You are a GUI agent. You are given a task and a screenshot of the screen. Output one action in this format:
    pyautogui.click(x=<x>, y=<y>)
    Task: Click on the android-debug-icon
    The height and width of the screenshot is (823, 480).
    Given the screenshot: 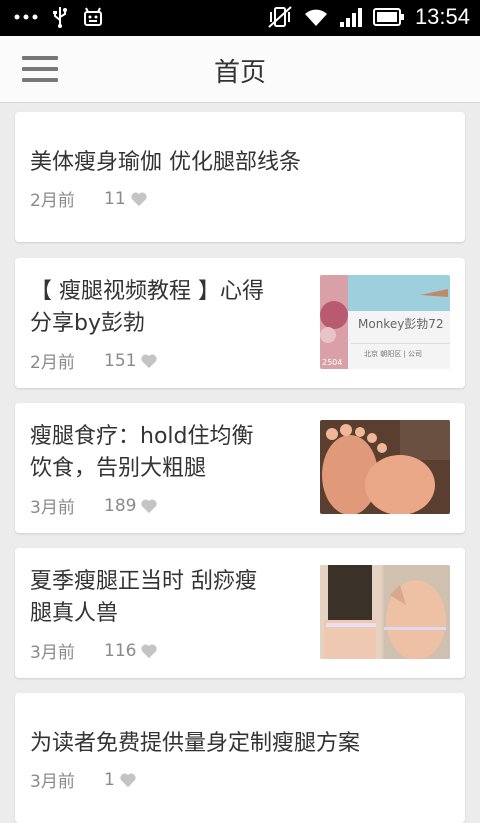 What is the action you would take?
    pyautogui.click(x=93, y=16)
    